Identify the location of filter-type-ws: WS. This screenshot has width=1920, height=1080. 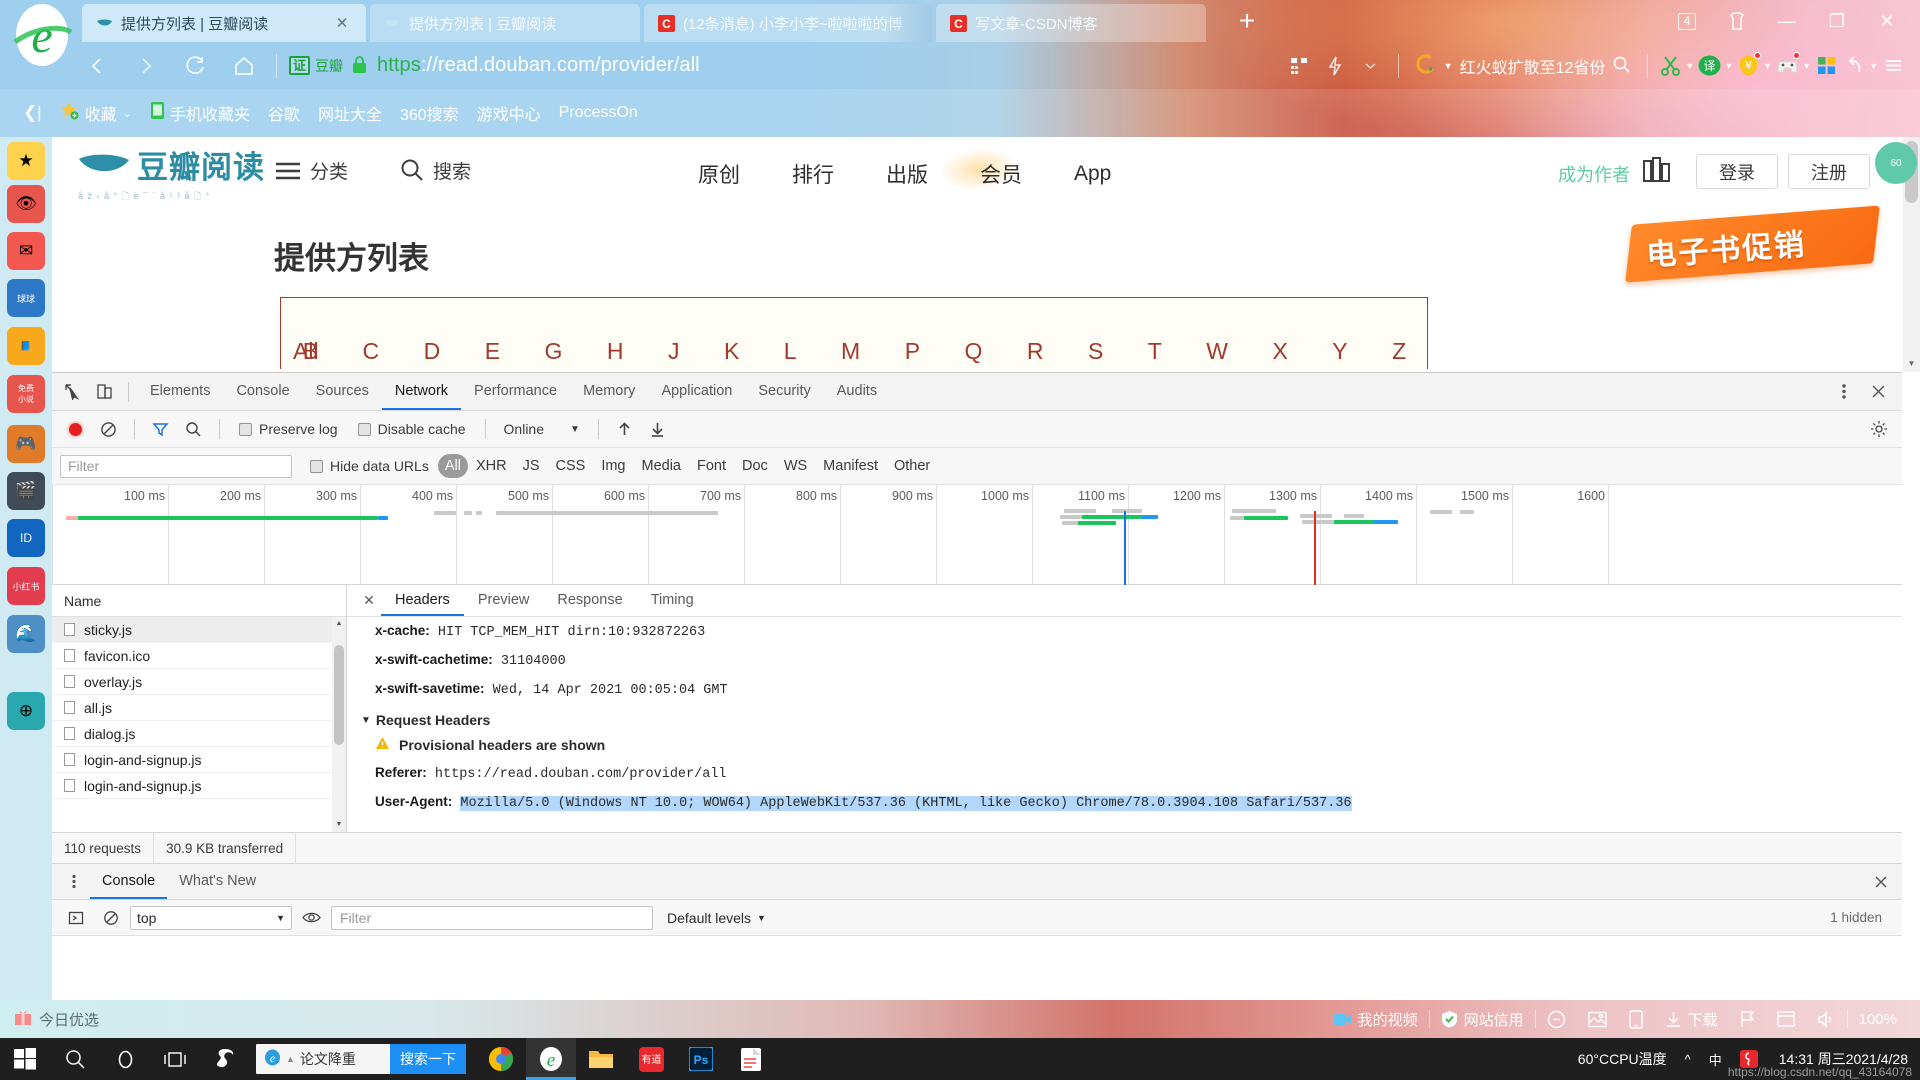
(795, 466).